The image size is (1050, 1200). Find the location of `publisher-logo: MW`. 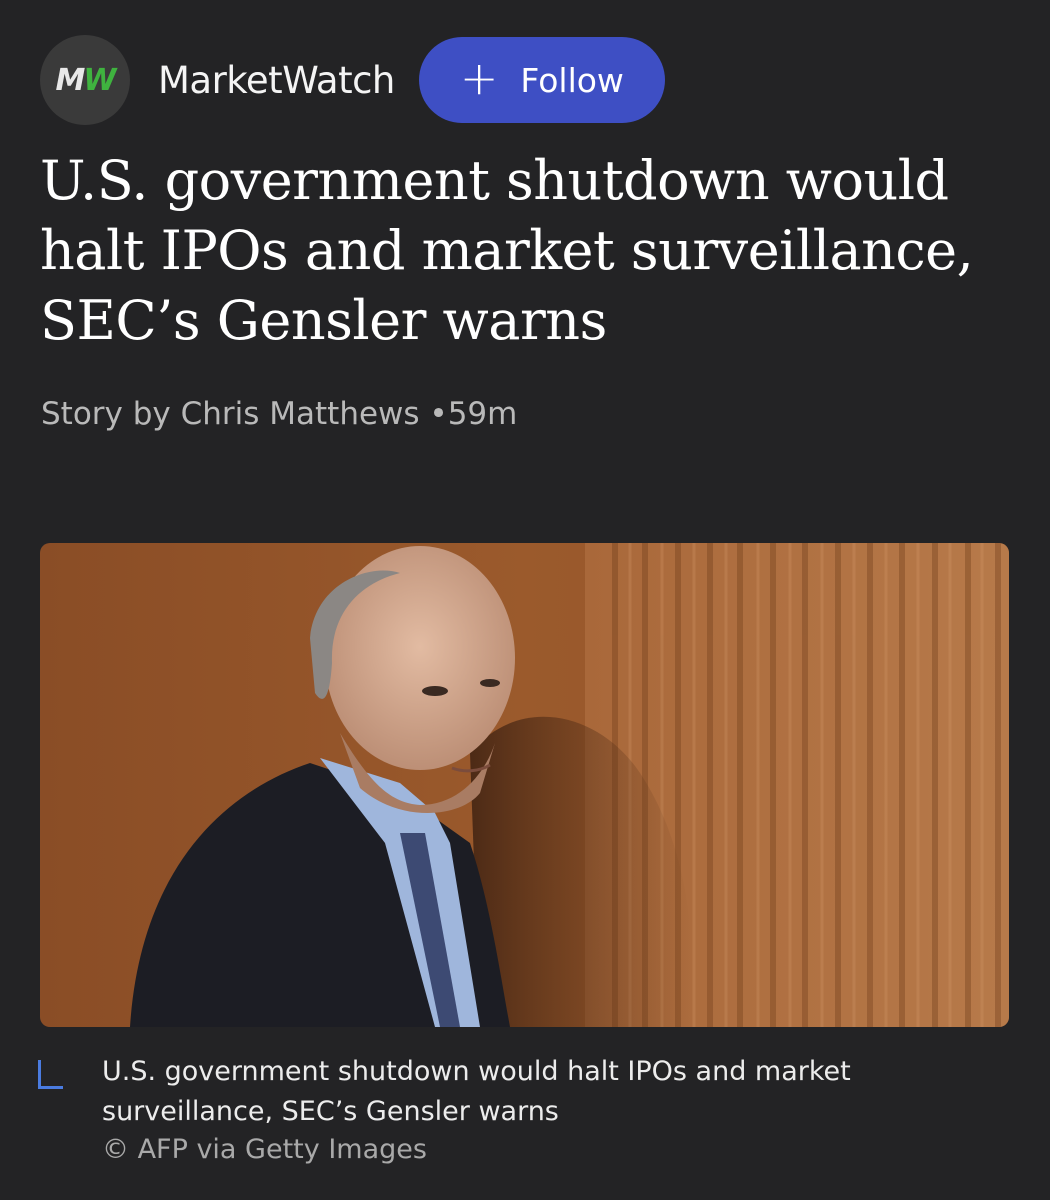

publisher-logo: MW is located at coordinates (85, 80).